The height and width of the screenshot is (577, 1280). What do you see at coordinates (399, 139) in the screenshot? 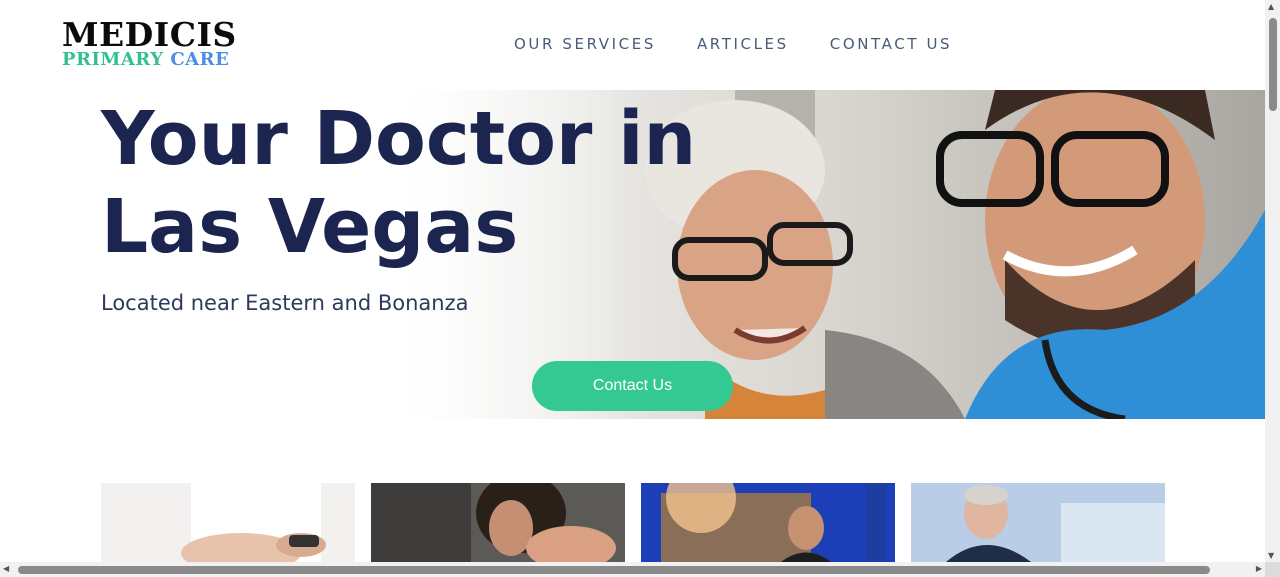
I see `hero-title-line1: Your Doctor in` at bounding box center [399, 139].